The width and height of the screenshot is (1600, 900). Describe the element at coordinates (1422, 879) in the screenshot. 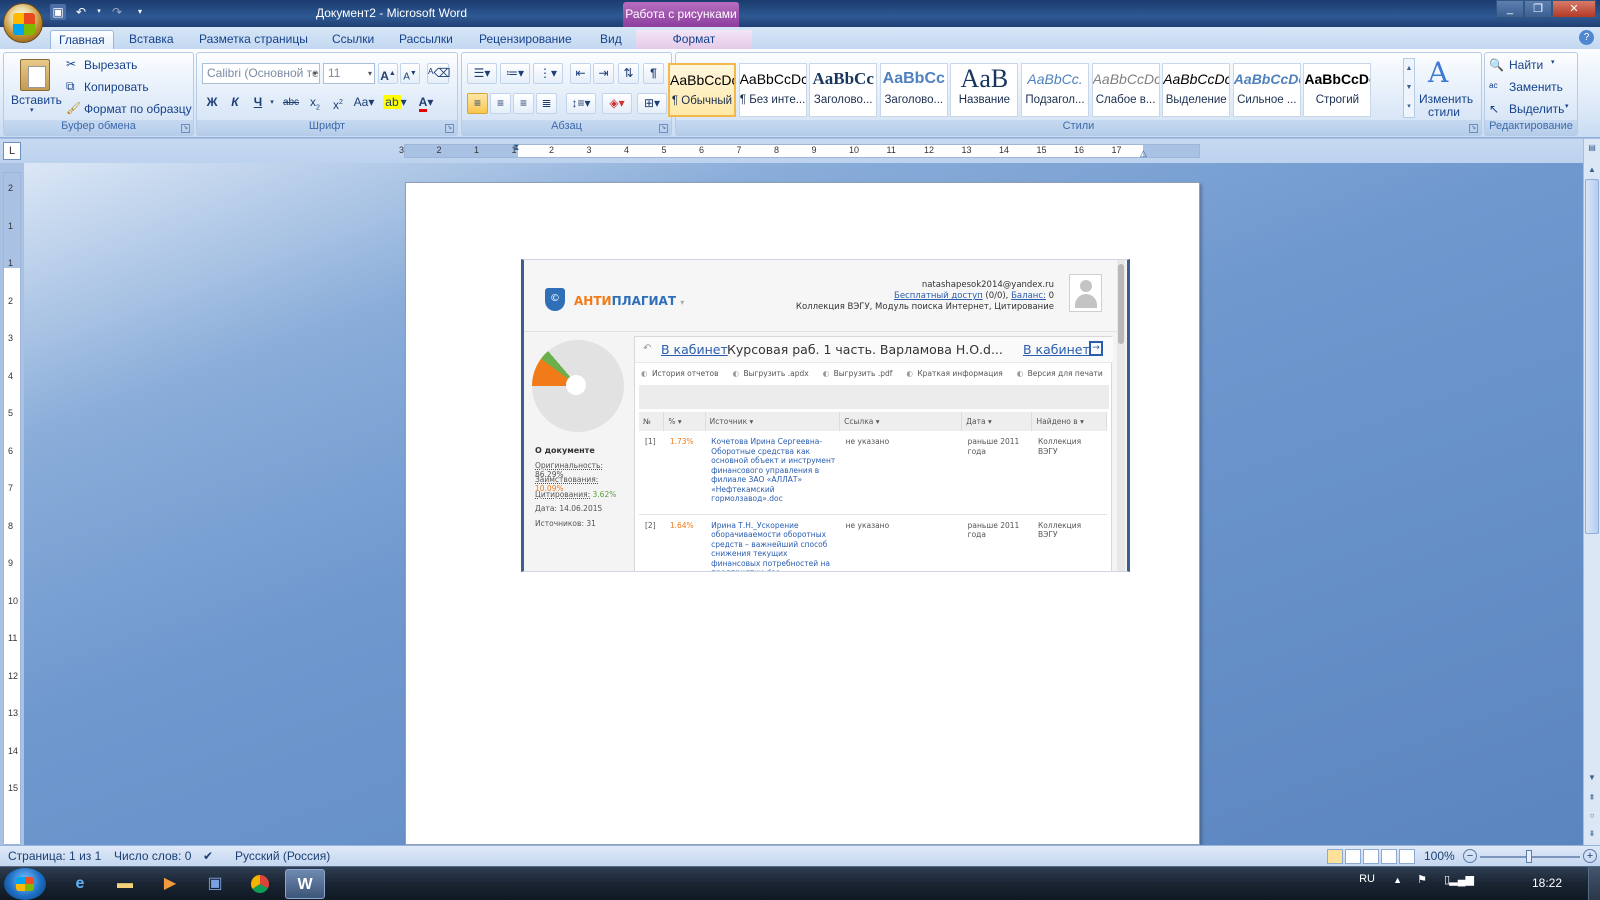

I see `flag-icon: ⚑` at that location.